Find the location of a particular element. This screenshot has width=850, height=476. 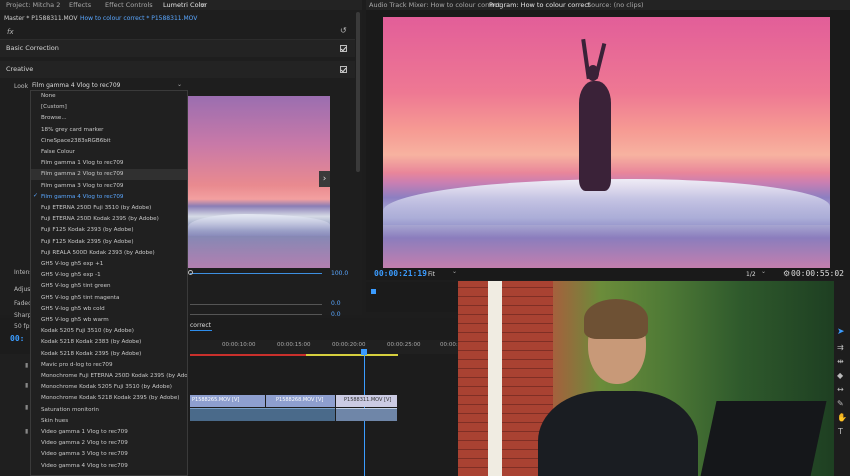

look-option: 18% grey card marker is located at coordinates (72, 130).